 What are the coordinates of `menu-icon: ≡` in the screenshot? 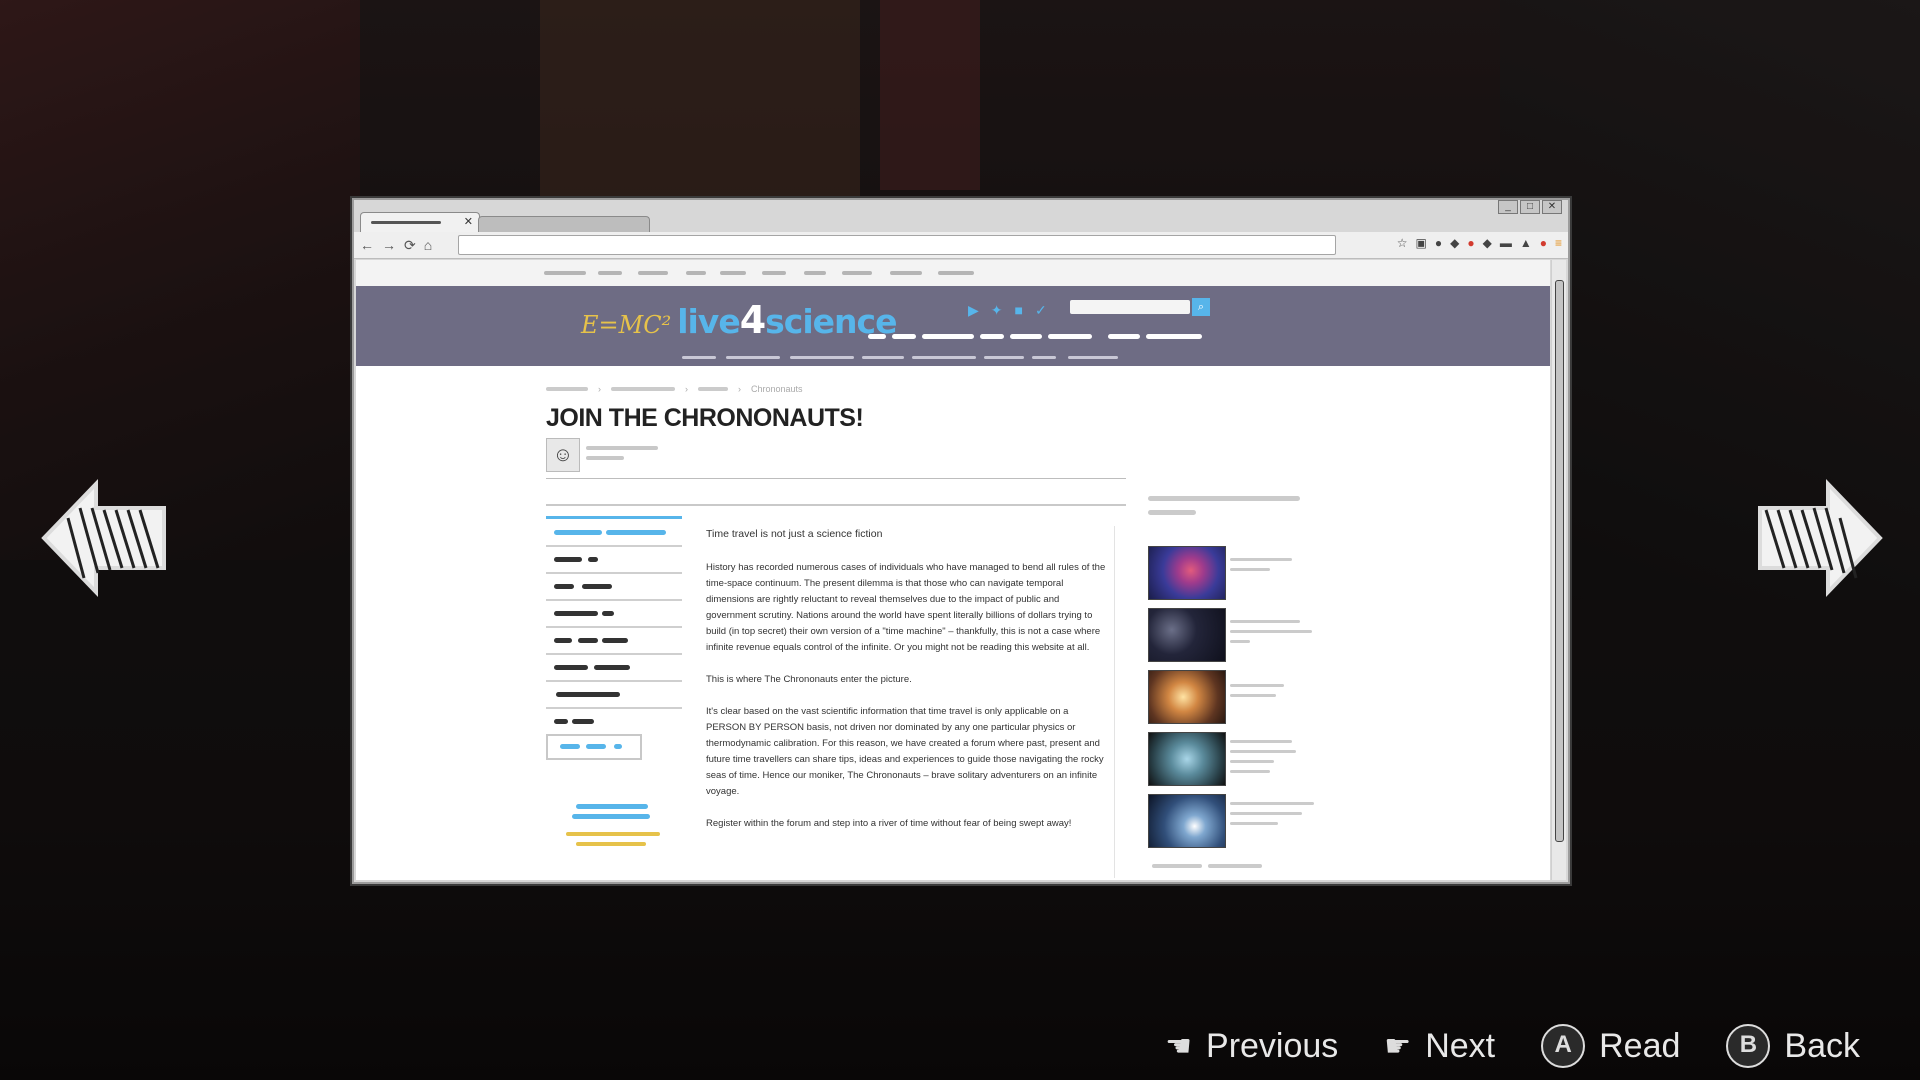 It's located at (1558, 243).